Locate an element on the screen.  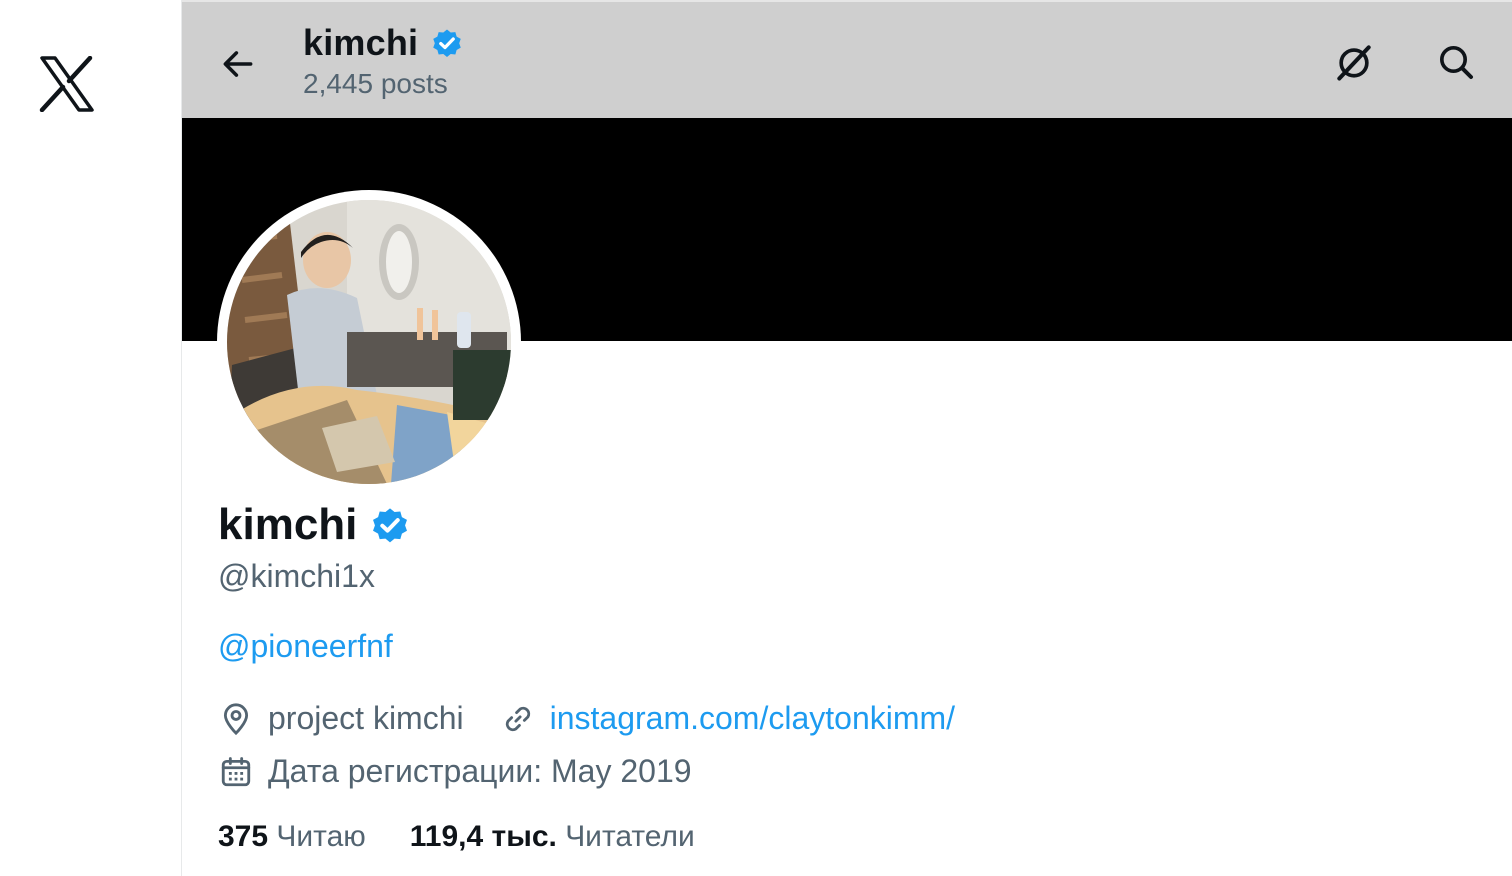
profile-header-bar: kimchi 2,445 posts is located at coordinates (847, 60).